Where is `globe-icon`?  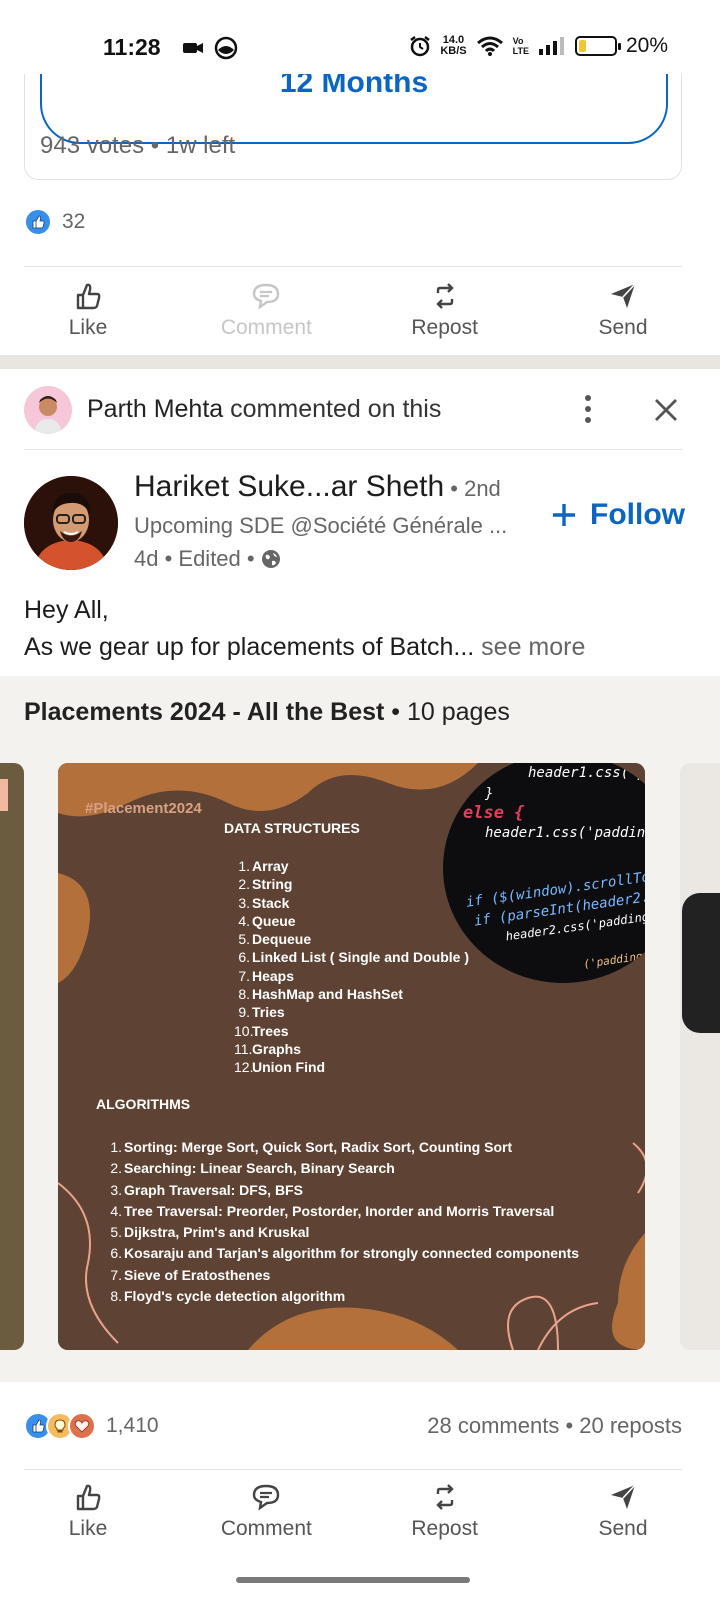
globe-icon is located at coordinates (270, 559).